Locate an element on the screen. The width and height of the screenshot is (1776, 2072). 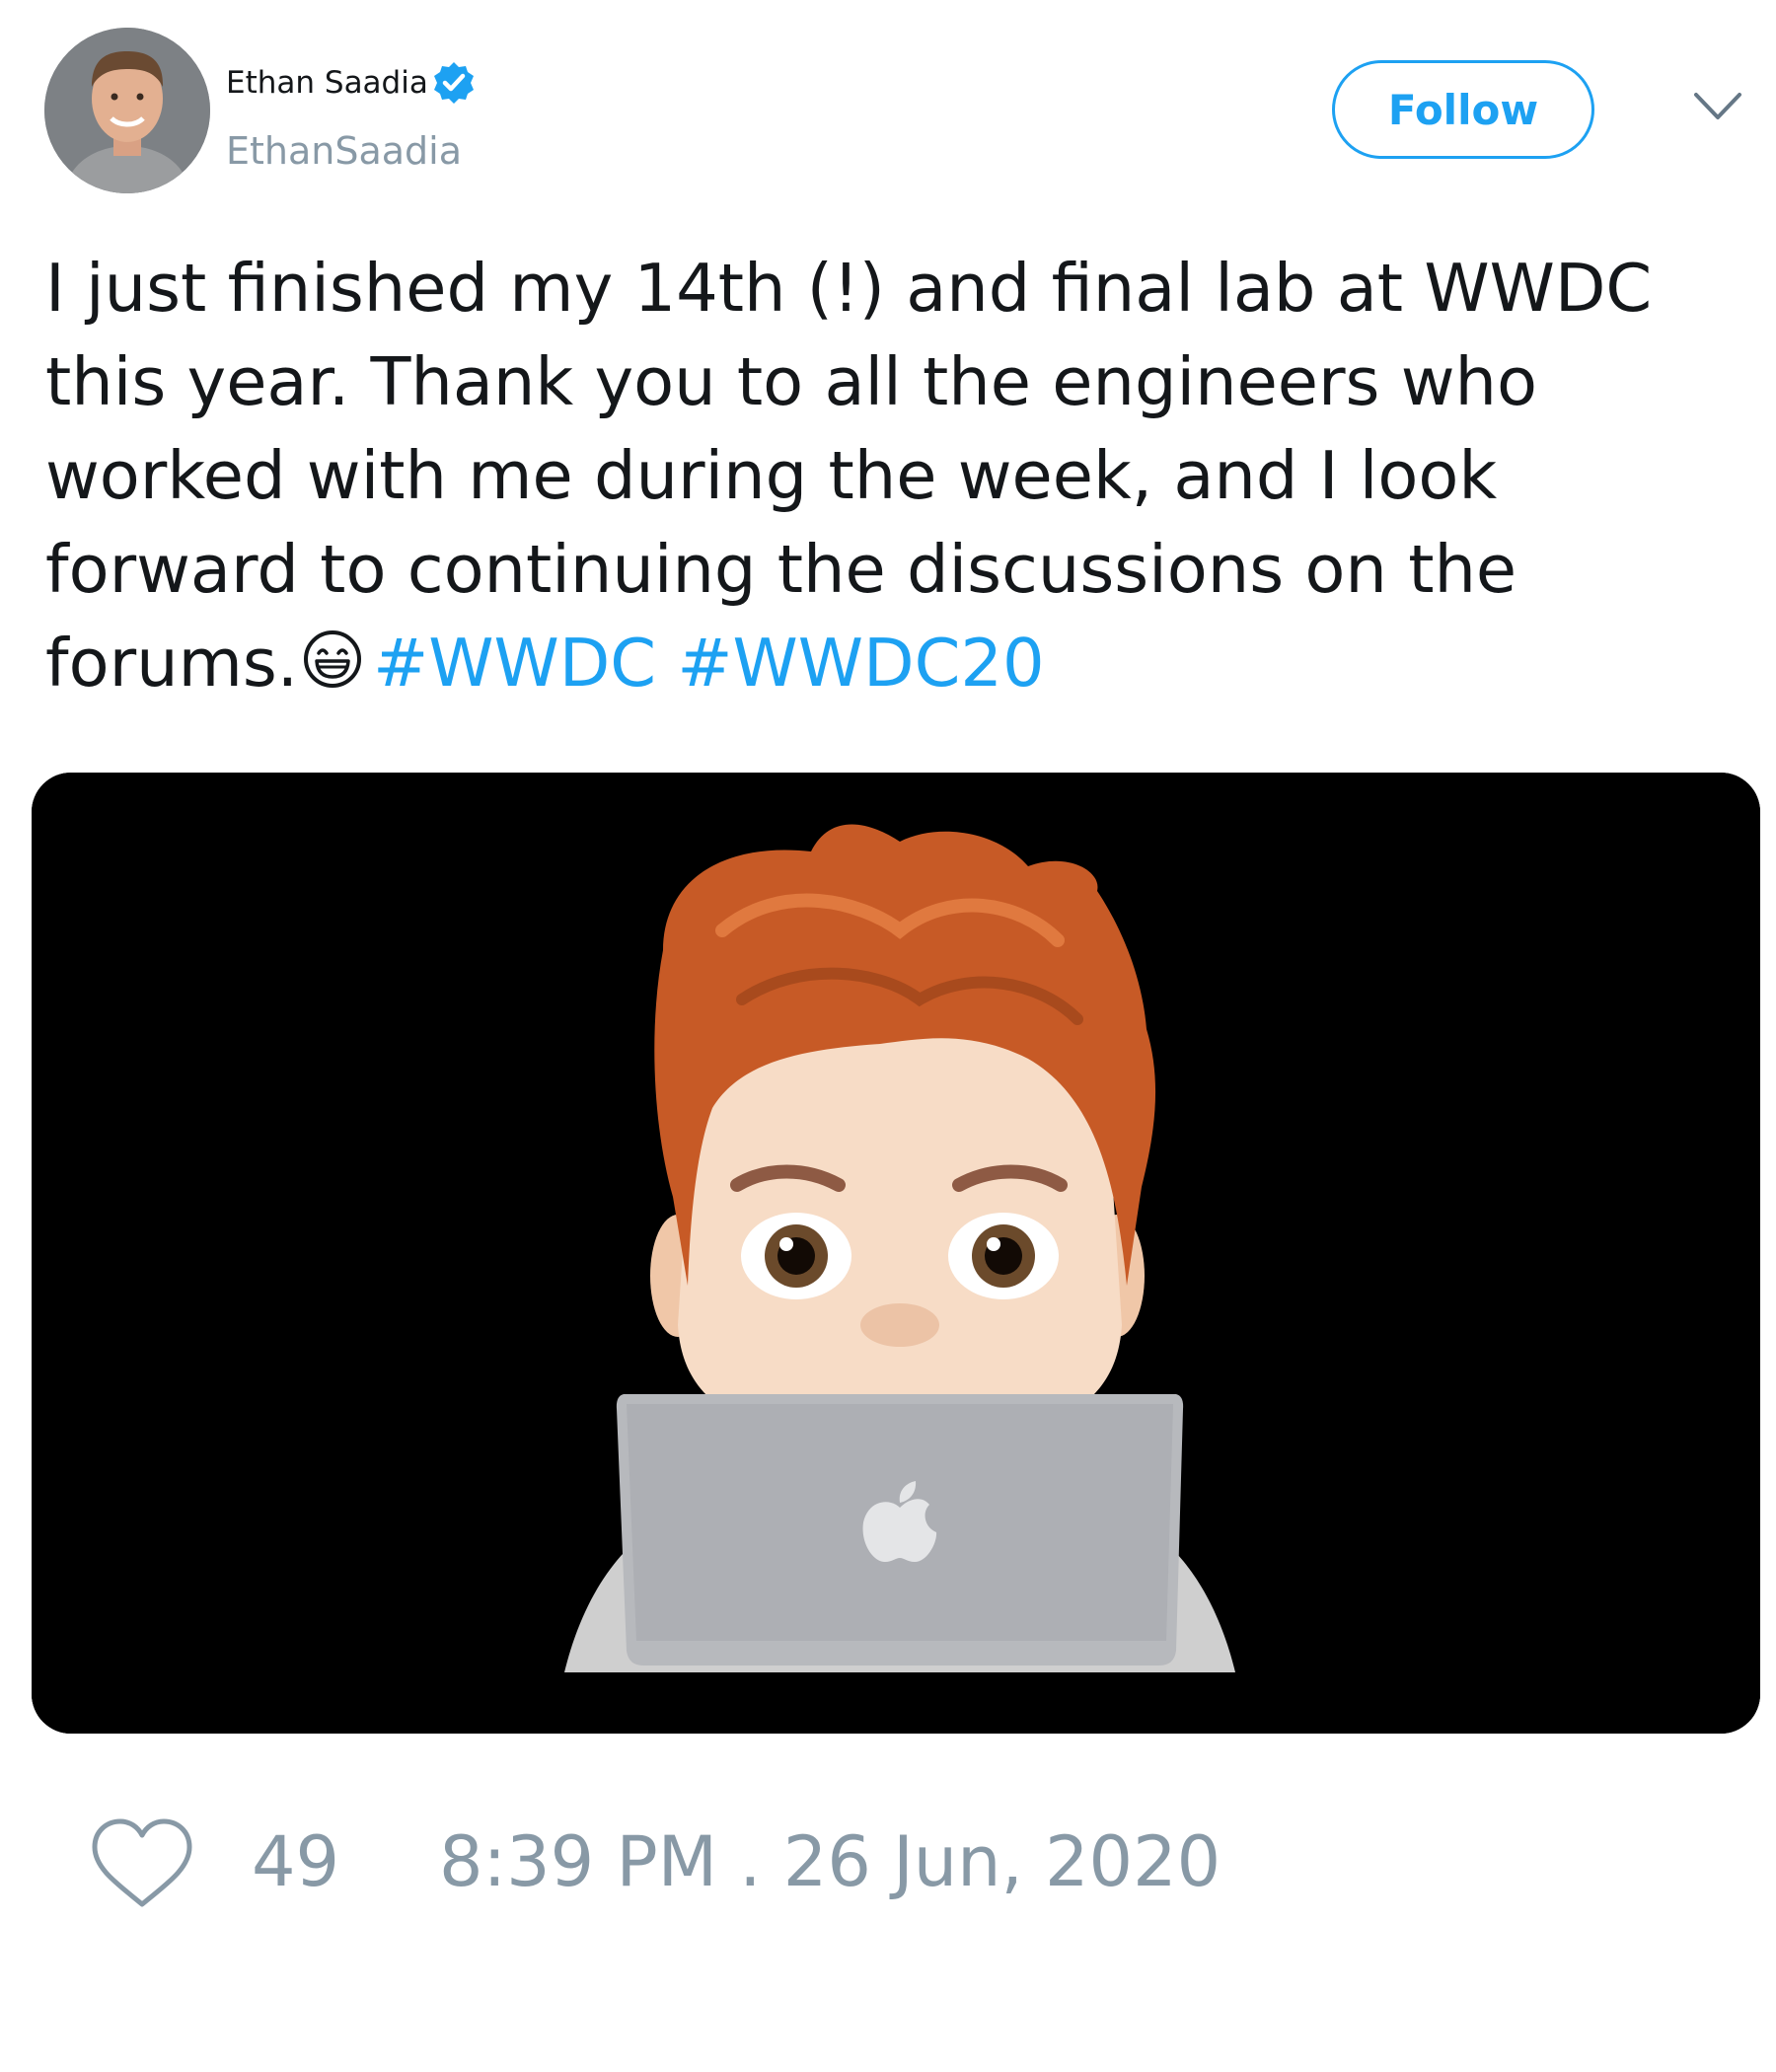
like-count: 49 is located at coordinates (296, 1862).